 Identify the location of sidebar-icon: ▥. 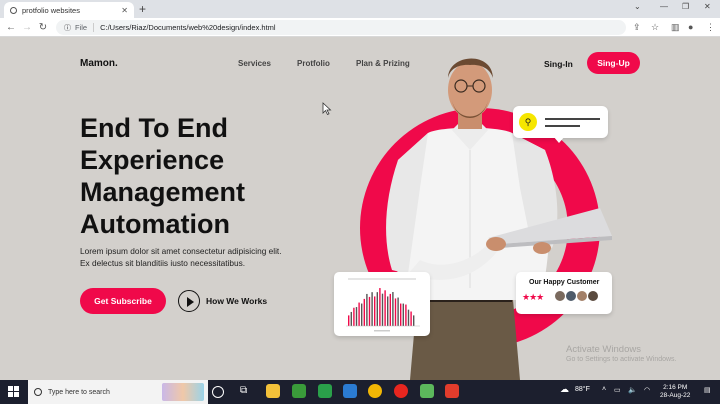
(675, 27).